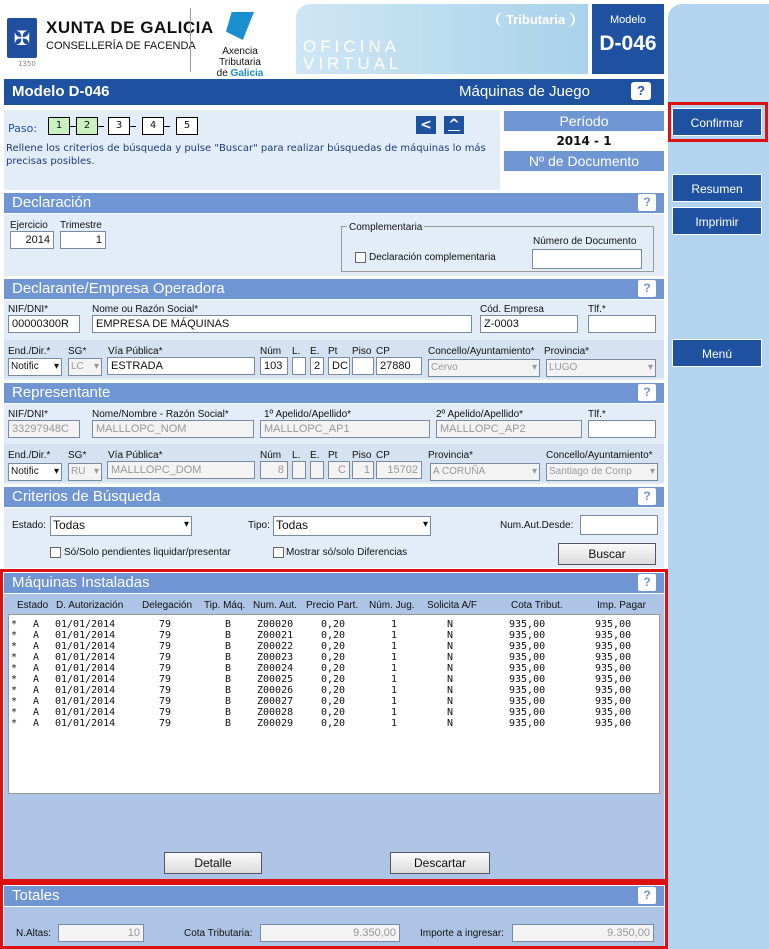 This screenshot has height=949, width=769. Describe the element at coordinates (271, 455) in the screenshot. I see `rep-num-label: Núm` at that location.